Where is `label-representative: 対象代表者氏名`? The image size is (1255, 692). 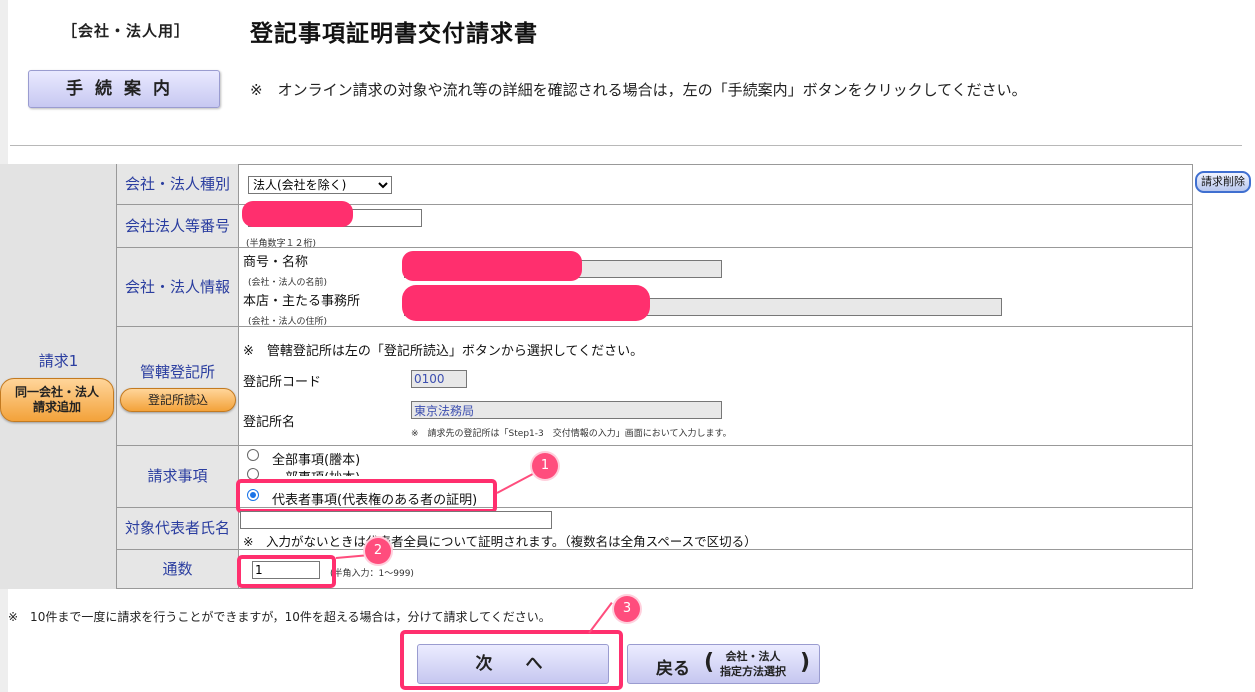
label-representative: 対象代表者氏名 is located at coordinates (178, 529).